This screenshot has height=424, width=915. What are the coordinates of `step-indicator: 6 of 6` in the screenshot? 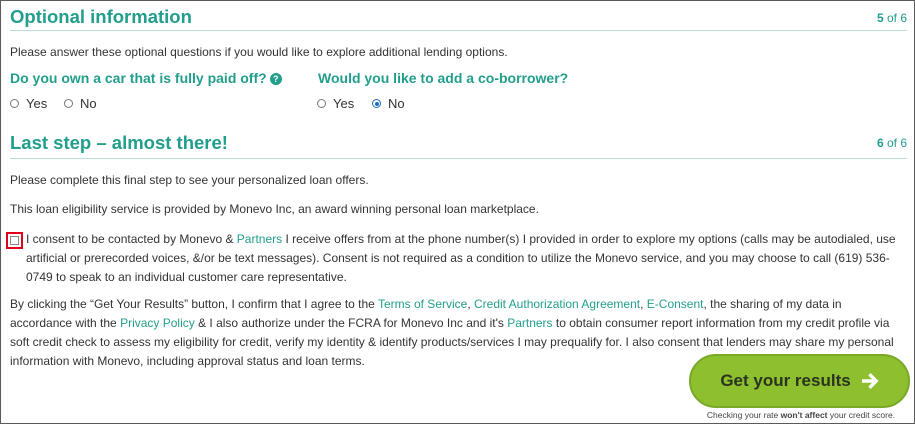 It's located at (891, 143).